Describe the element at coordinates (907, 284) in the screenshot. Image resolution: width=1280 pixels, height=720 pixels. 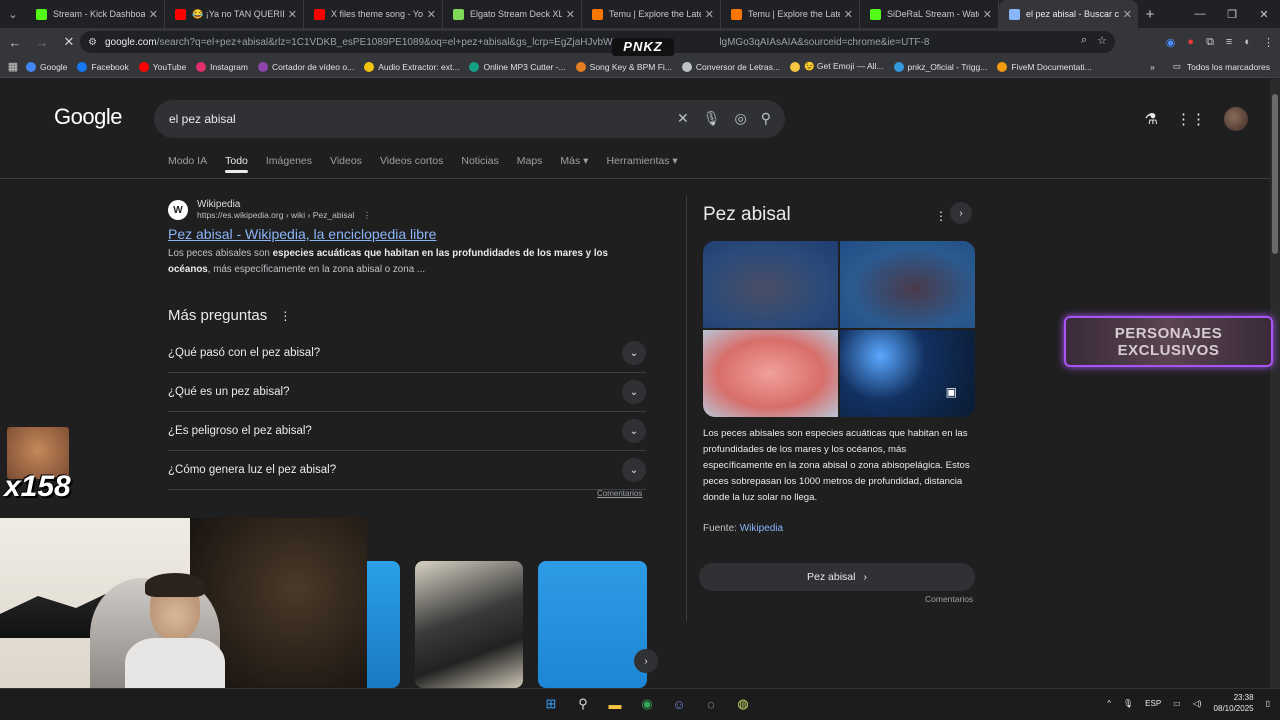
I see `anglerfish-image` at that location.